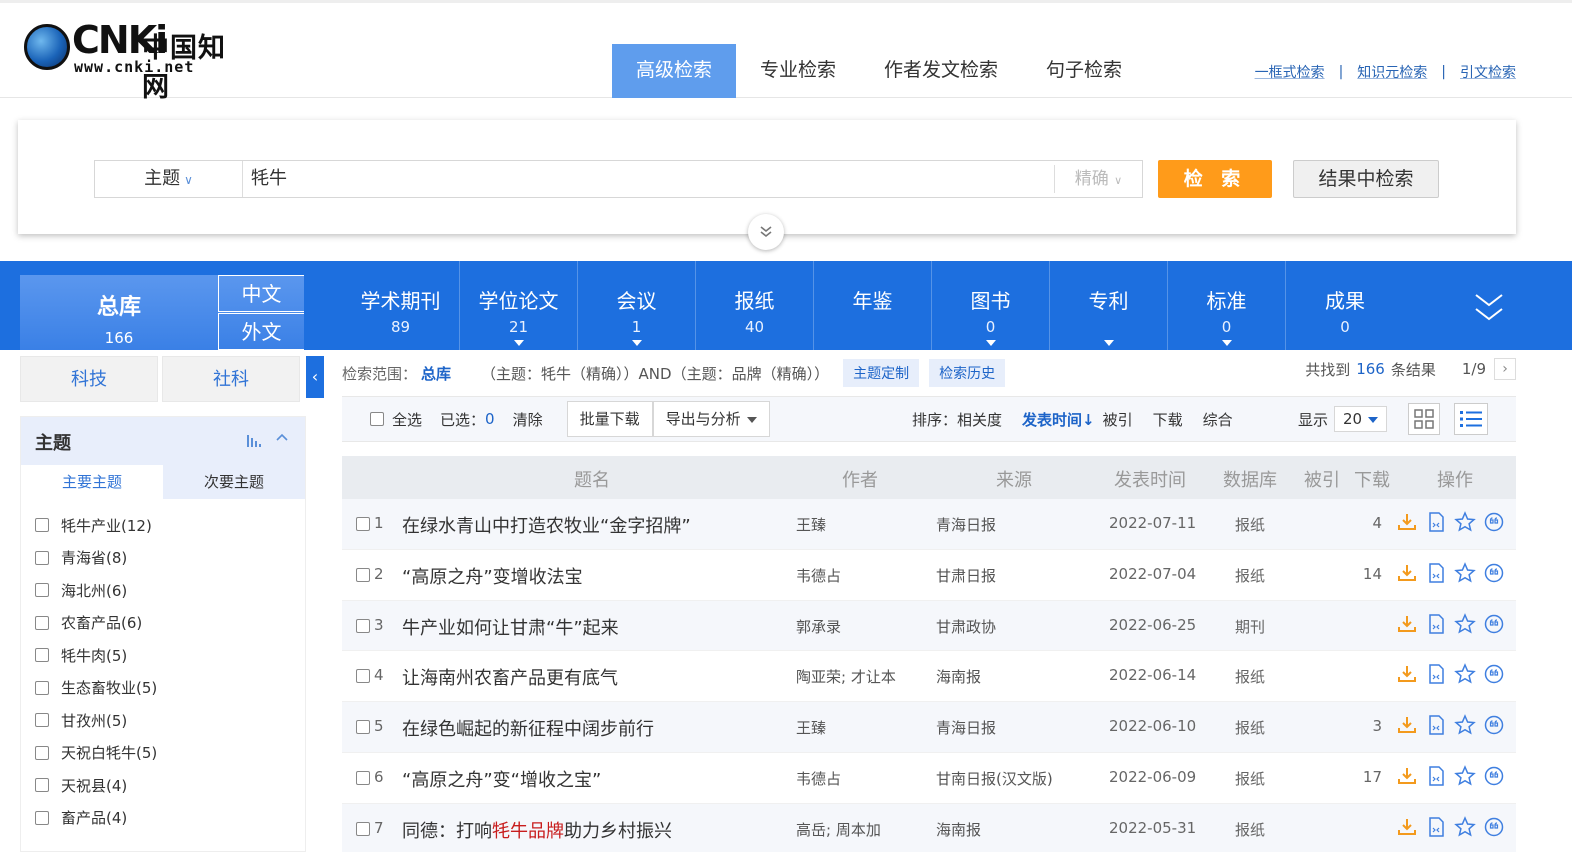 The height and width of the screenshot is (852, 1572). I want to click on source-link: 甘南日报(汉文版), so click(994, 778).